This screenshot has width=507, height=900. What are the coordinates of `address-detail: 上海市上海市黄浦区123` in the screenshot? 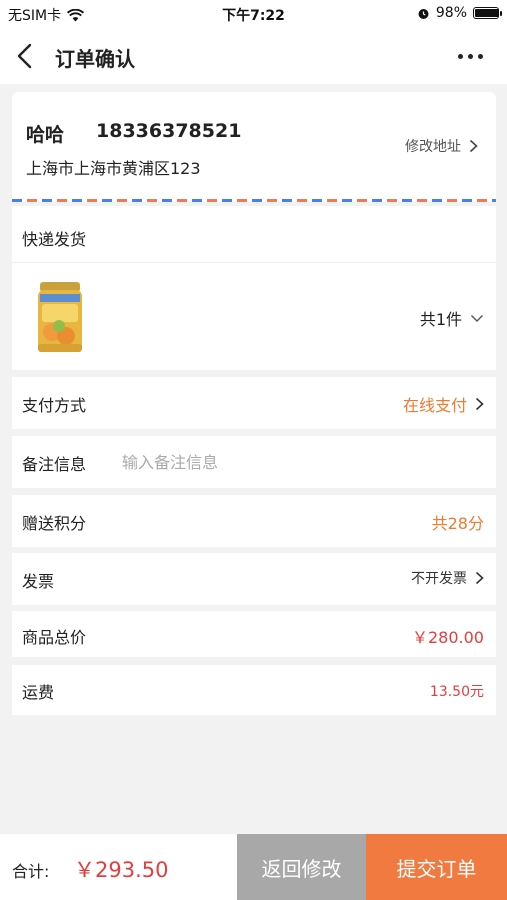 It's located at (113, 168).